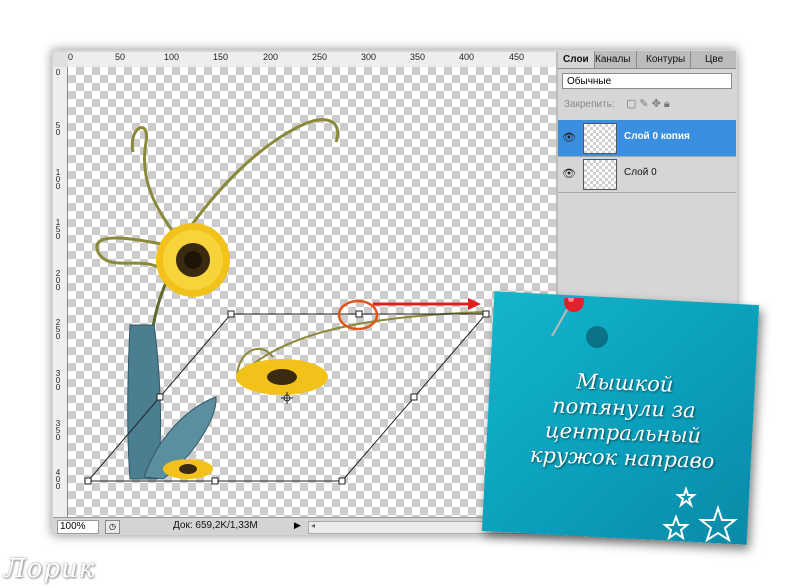 The height and width of the screenshot is (588, 785). I want to click on status-info-icon: ◷, so click(112, 527).